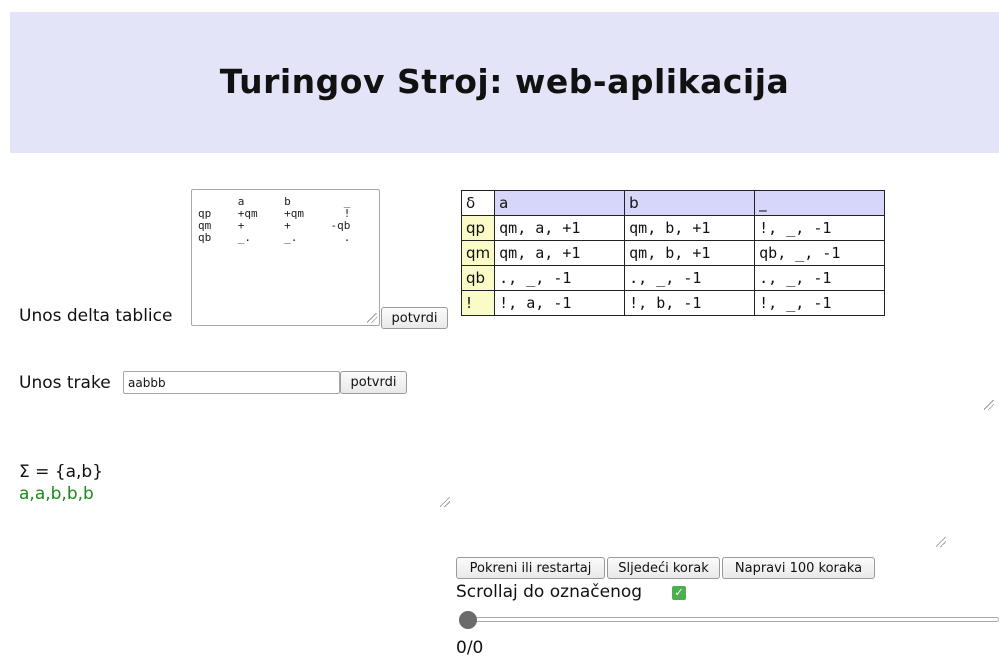 The width and height of the screenshot is (999, 661). I want to click on scroll-checkbox: ✓, so click(679, 593).